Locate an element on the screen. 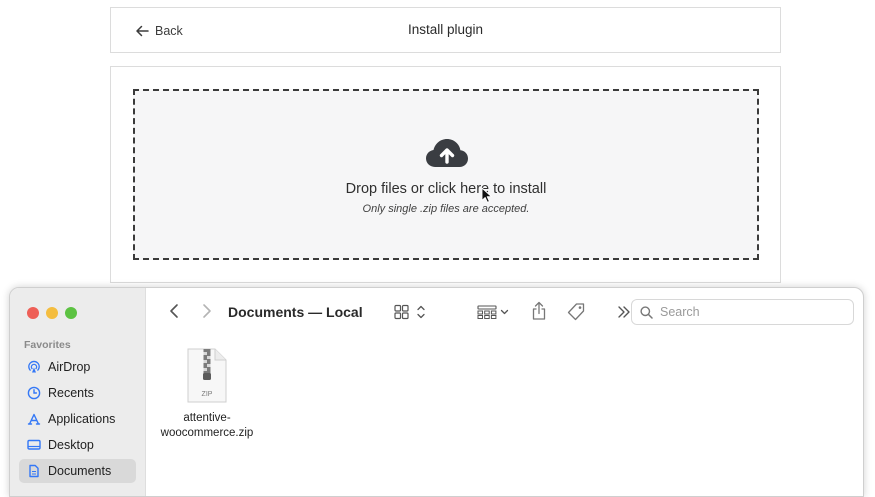 This screenshot has width=875, height=497. chevron-right-icon is located at coordinates (207, 311).